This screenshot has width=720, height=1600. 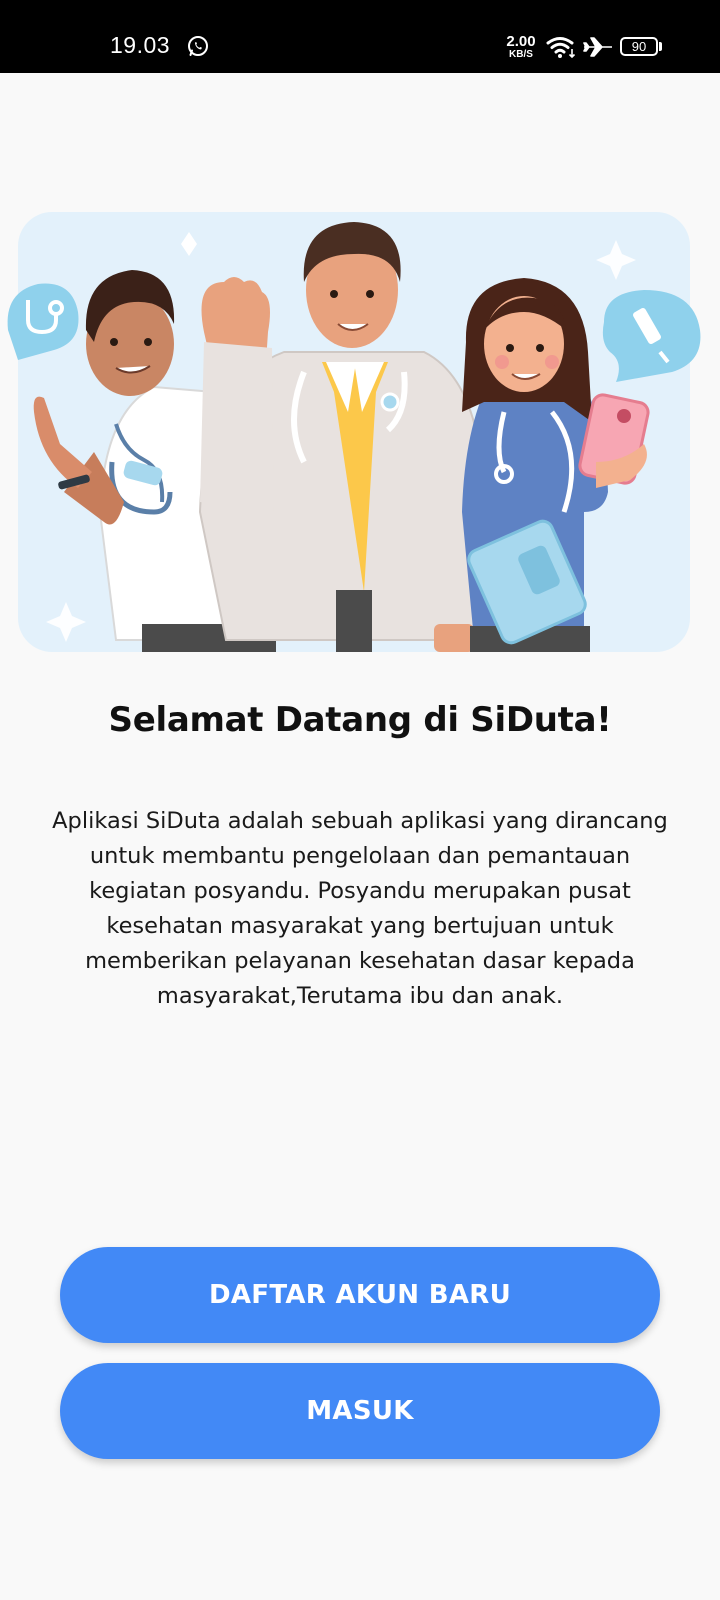 I want to click on wifi-icon, so click(x=561, y=48).